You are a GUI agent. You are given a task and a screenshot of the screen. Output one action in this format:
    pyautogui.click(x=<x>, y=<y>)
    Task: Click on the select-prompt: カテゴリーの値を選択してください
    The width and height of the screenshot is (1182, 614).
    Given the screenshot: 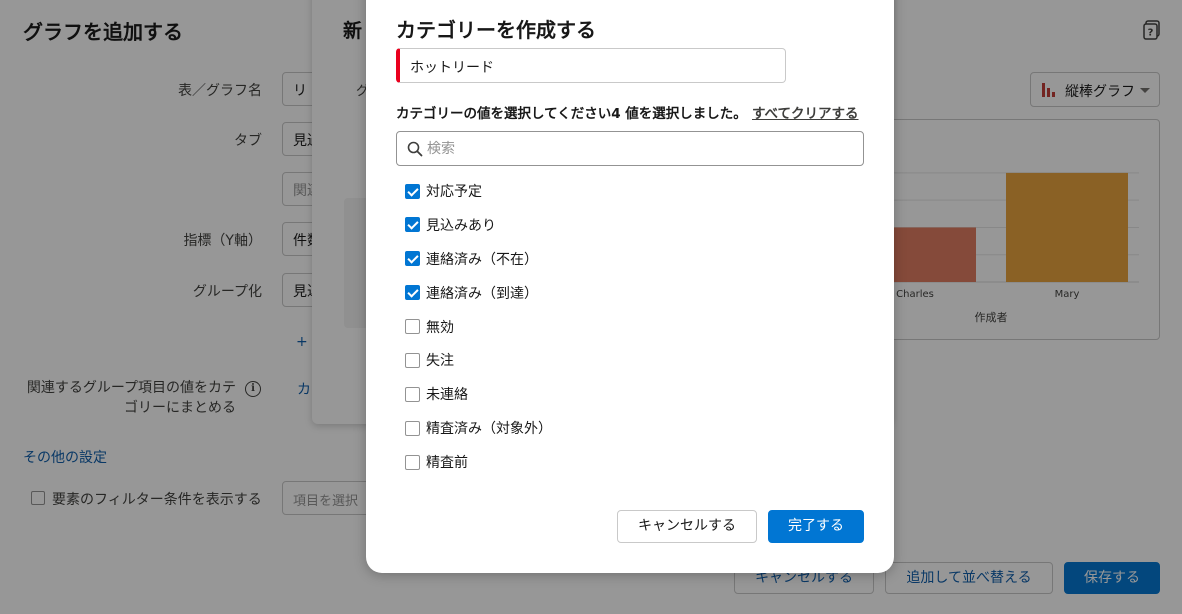 What is the action you would take?
    pyautogui.click(x=504, y=114)
    